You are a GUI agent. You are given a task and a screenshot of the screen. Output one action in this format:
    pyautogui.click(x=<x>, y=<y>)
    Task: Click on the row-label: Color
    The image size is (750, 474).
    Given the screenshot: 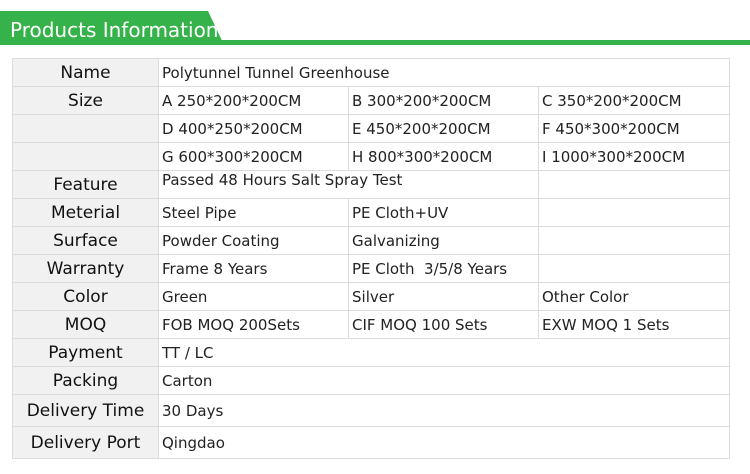 What is the action you would take?
    pyautogui.click(x=85, y=296)
    